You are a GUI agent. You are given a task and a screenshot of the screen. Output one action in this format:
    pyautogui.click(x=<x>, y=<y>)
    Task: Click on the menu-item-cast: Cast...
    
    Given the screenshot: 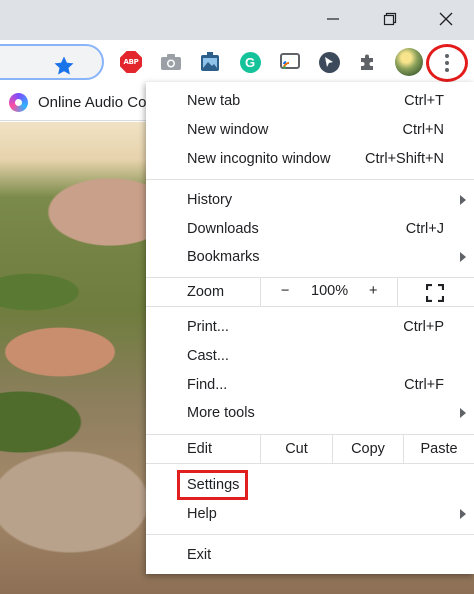 What is the action you would take?
    pyautogui.click(x=310, y=355)
    